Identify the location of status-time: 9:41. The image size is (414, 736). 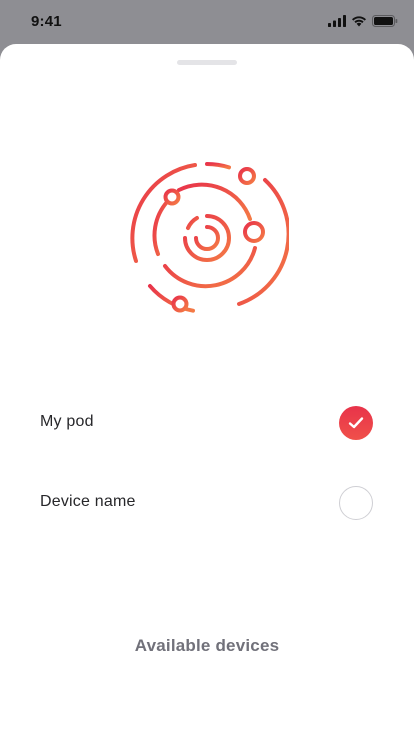
(46, 21).